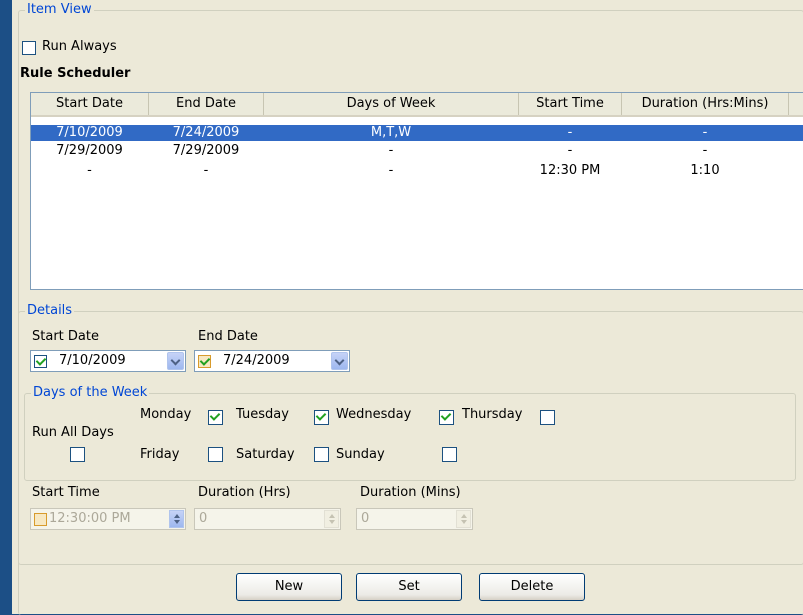  What do you see at coordinates (321, 454) in the screenshot?
I see `saturday-checkbox` at bounding box center [321, 454].